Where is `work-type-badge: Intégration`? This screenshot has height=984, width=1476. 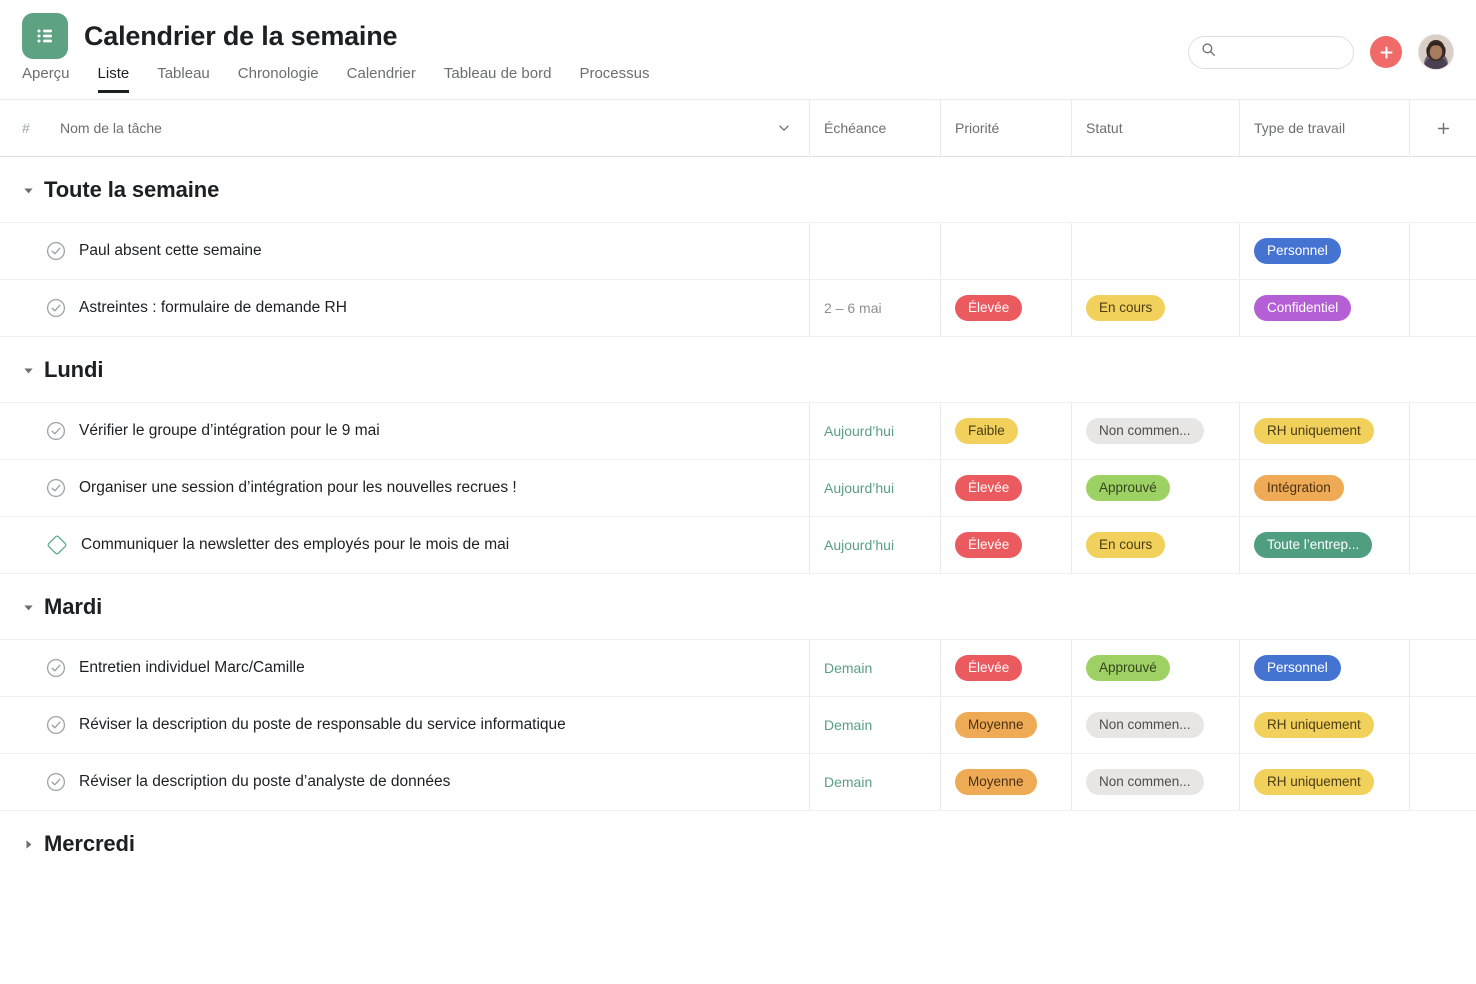 work-type-badge: Intégration is located at coordinates (1299, 488).